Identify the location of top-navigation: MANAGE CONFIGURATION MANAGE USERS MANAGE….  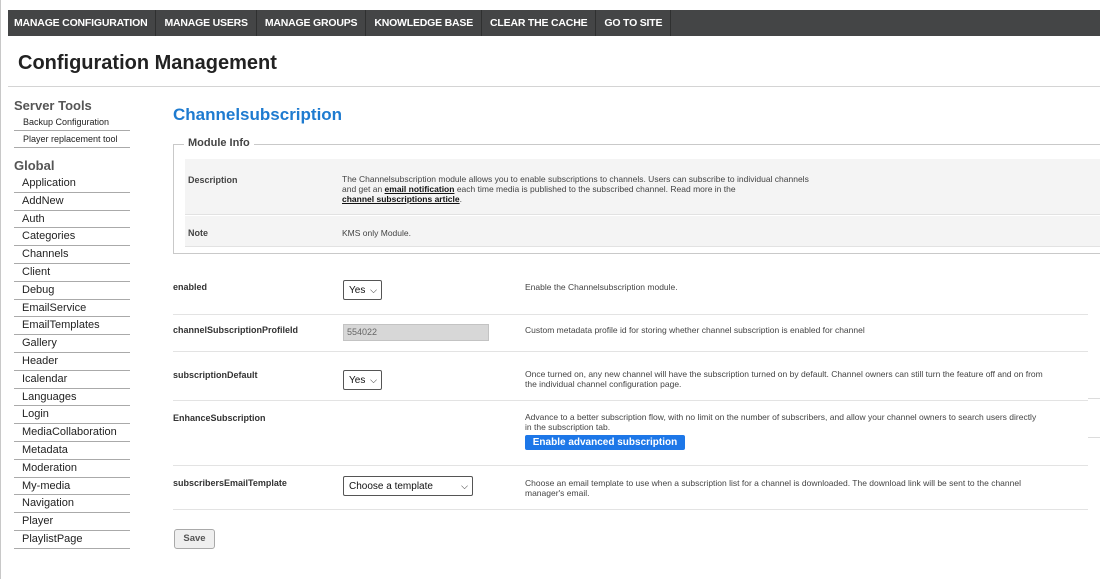
(554, 23).